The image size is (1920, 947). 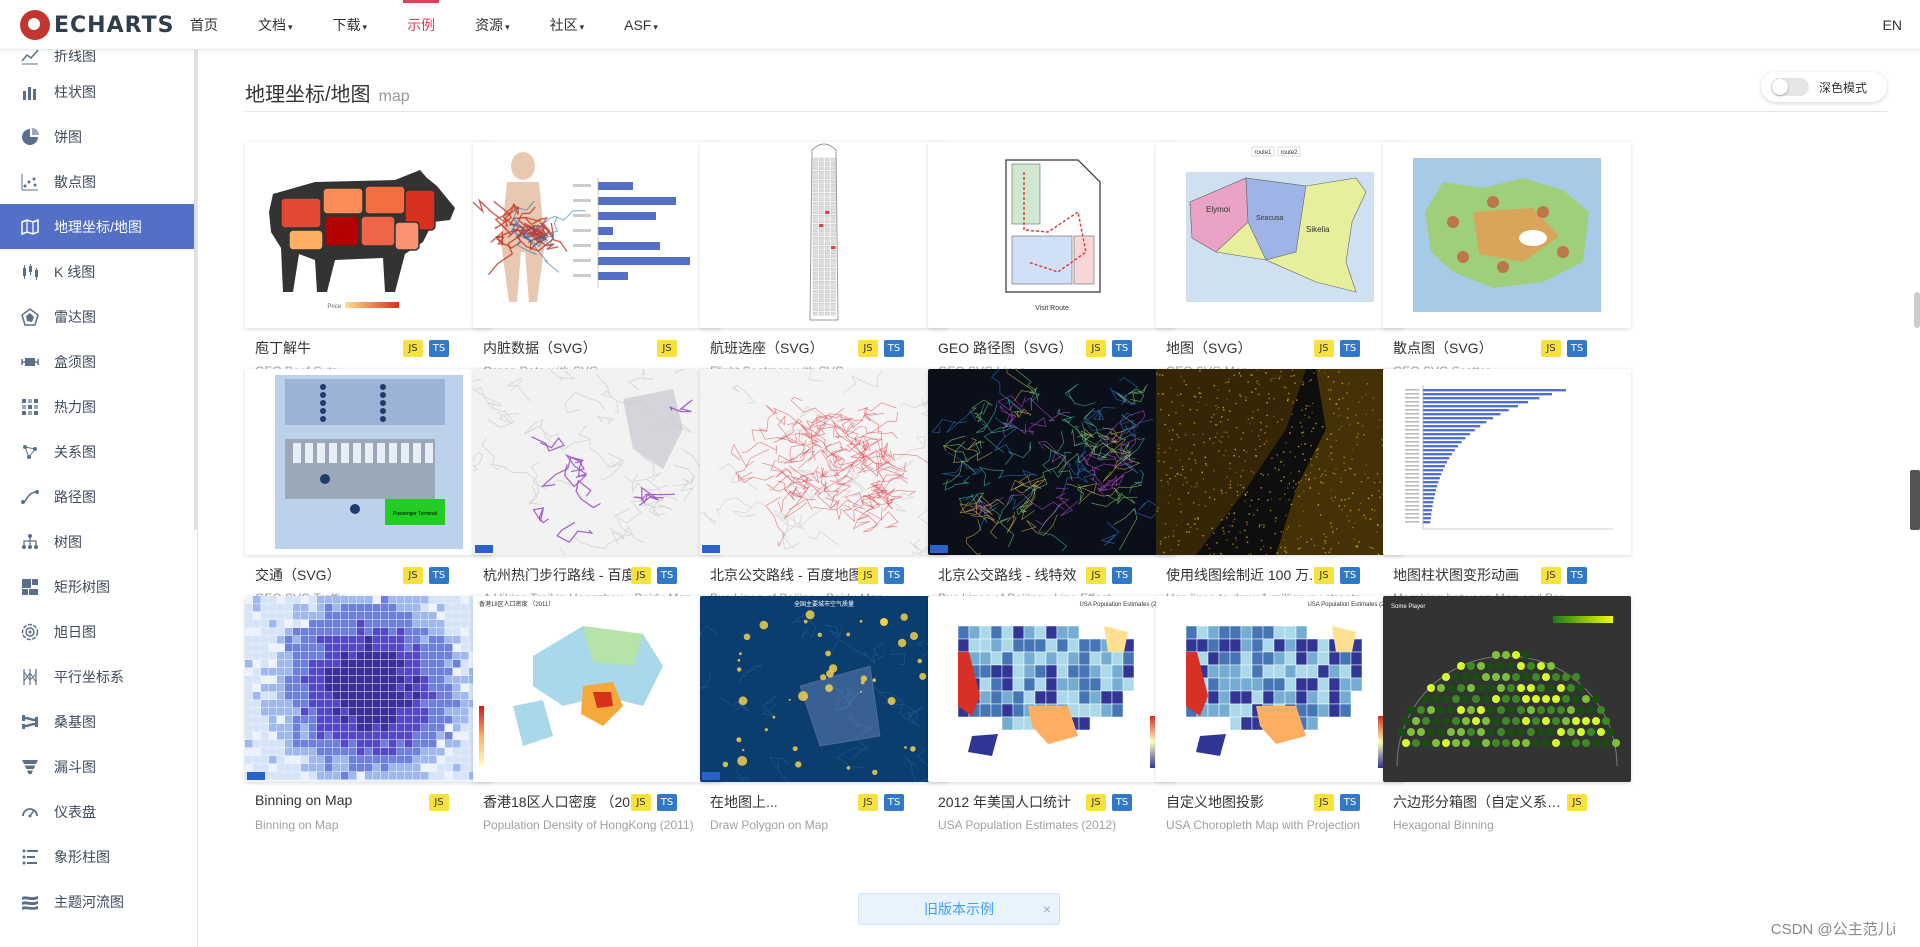 What do you see at coordinates (1478, 802) in the screenshot?
I see `example-title: 六边形分箱图（自定义系列）` at bounding box center [1478, 802].